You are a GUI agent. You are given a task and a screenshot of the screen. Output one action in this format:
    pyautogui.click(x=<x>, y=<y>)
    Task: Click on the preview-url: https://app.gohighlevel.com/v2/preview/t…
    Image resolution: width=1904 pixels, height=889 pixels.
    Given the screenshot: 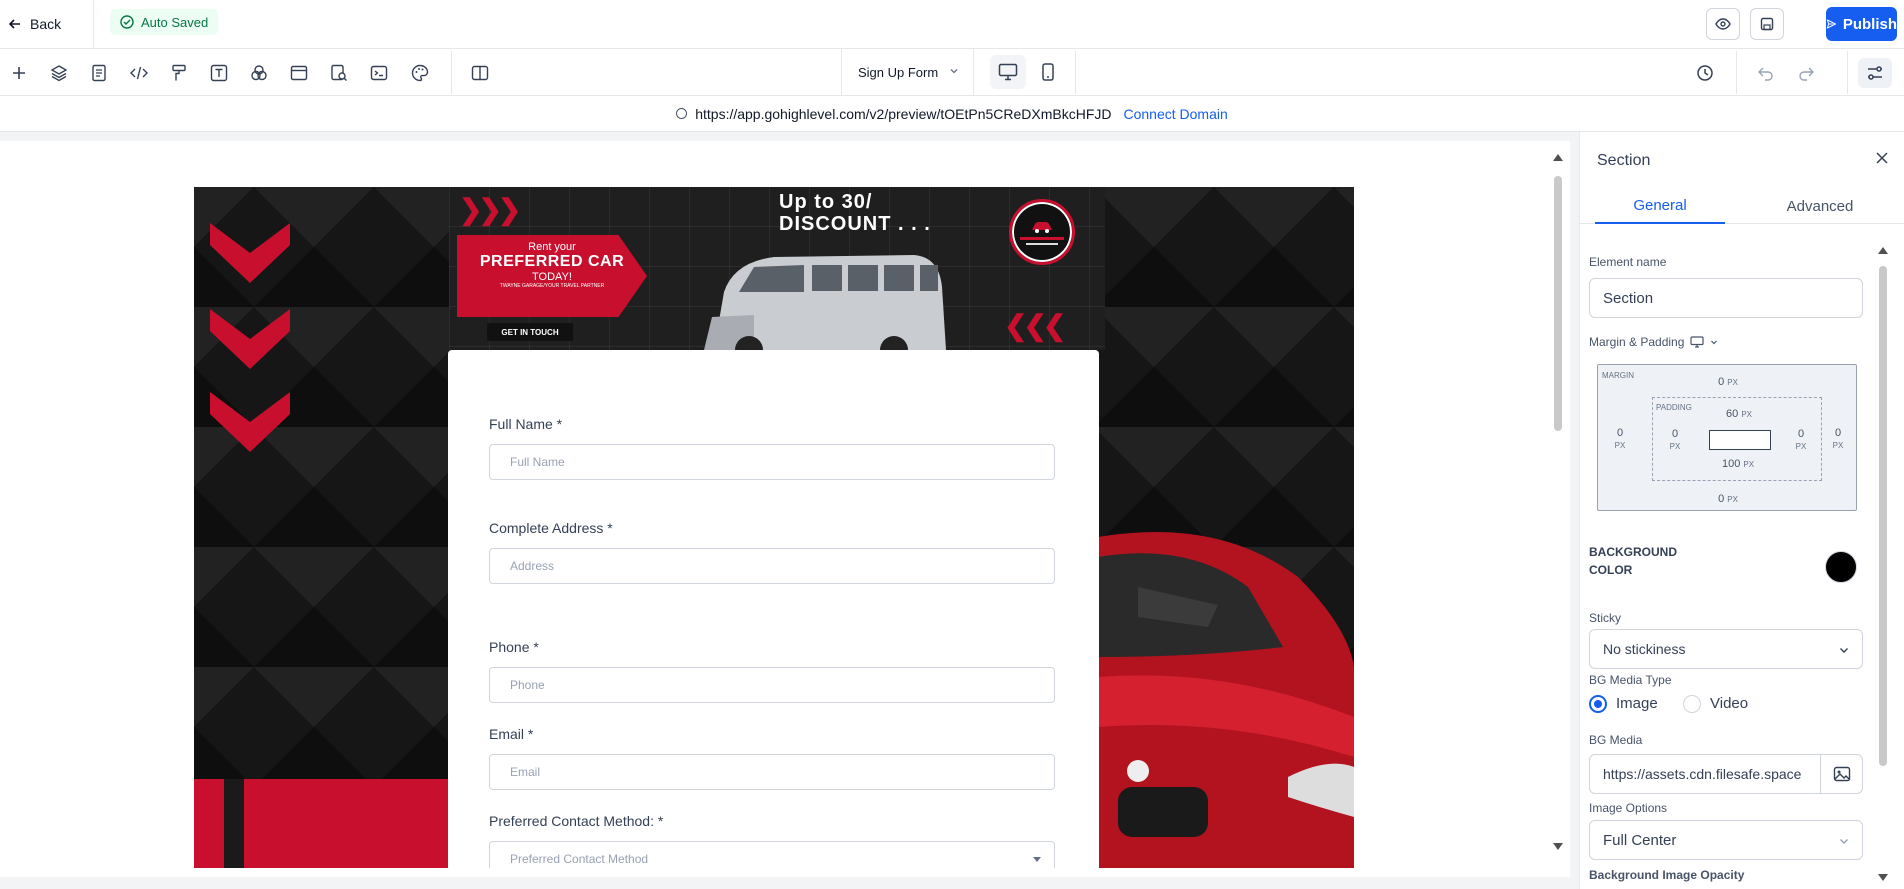 What is the action you would take?
    pyautogui.click(x=903, y=114)
    